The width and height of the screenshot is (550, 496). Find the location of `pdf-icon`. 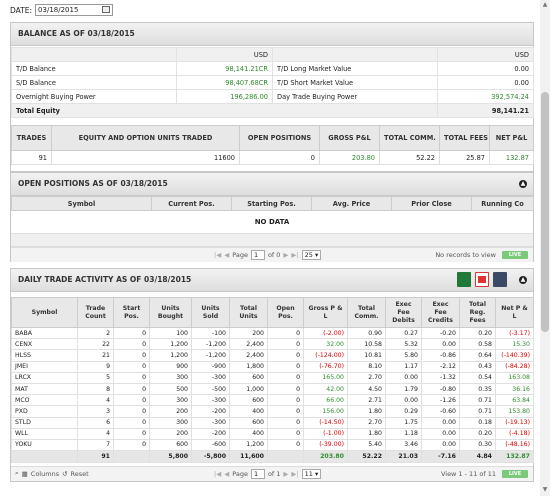

pdf-icon is located at coordinates (482, 279).